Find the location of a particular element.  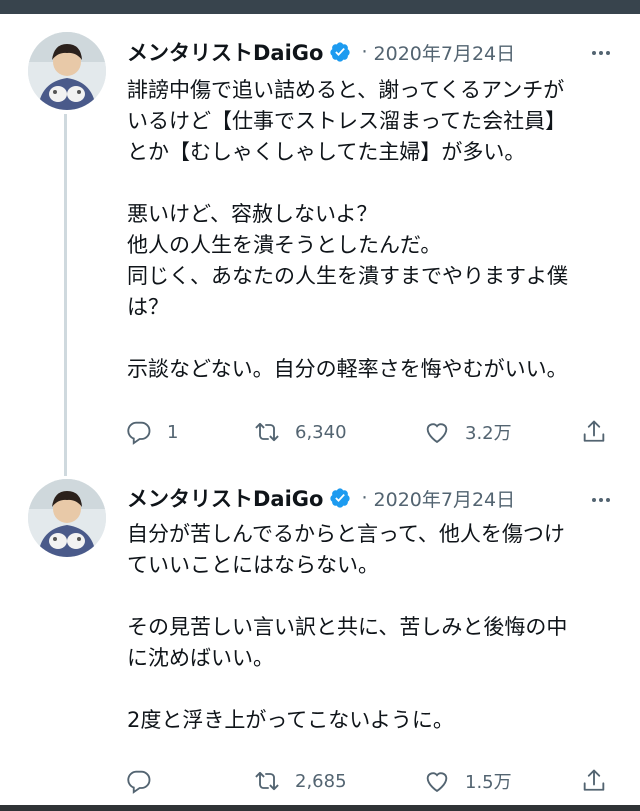

status-bar is located at coordinates (320, 7).